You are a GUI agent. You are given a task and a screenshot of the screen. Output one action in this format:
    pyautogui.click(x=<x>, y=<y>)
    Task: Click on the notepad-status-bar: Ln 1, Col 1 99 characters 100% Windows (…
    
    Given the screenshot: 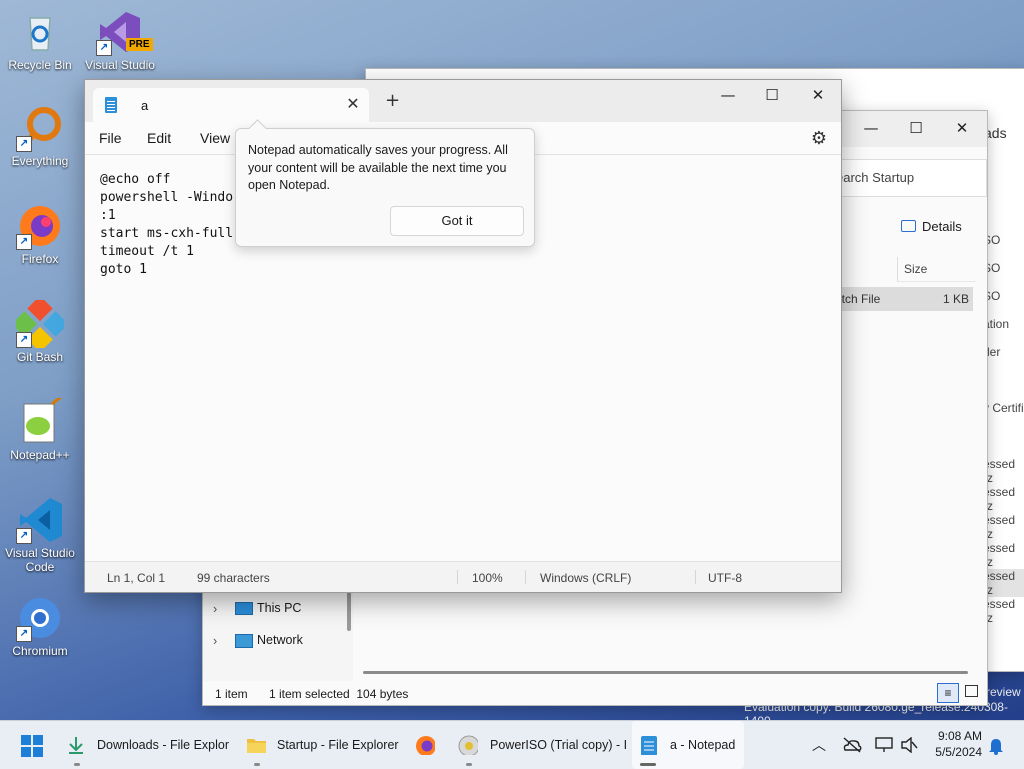 What is the action you would take?
    pyautogui.click(x=463, y=576)
    